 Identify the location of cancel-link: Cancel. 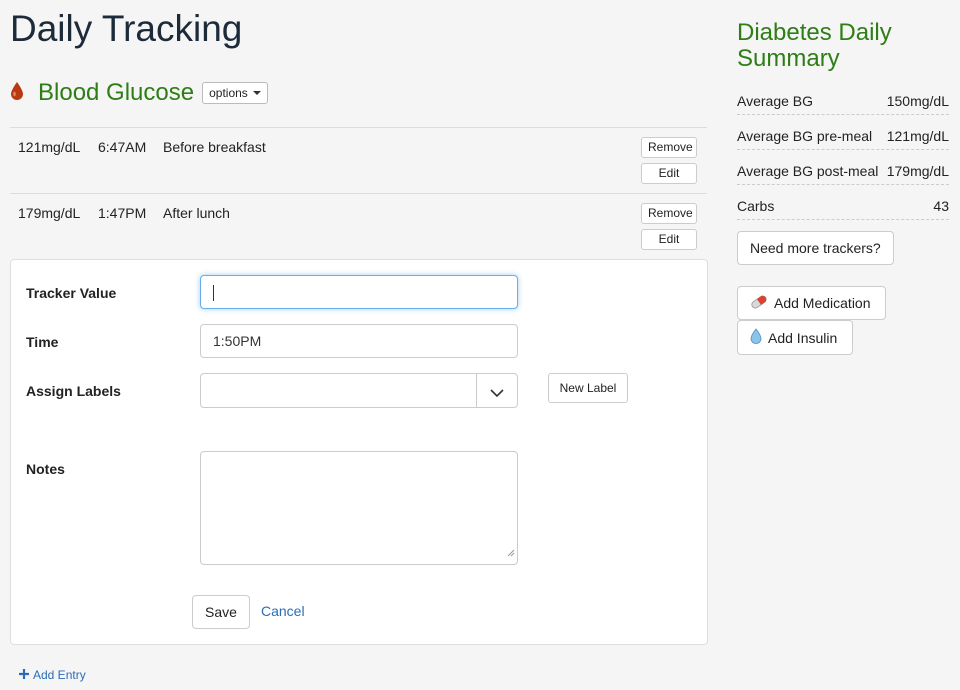
(283, 611).